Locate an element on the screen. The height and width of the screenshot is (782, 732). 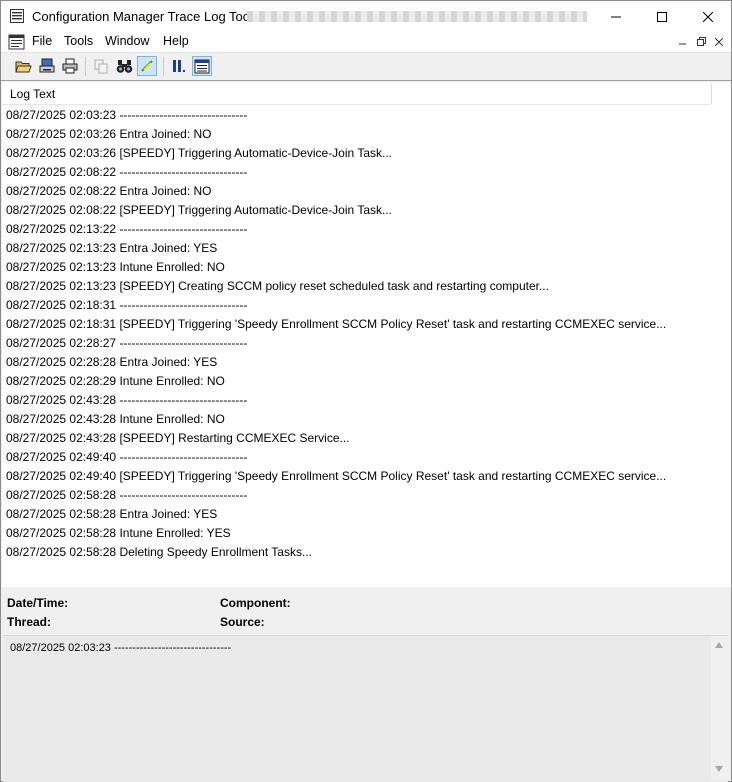
thread-label: Thread: is located at coordinates (29, 622).